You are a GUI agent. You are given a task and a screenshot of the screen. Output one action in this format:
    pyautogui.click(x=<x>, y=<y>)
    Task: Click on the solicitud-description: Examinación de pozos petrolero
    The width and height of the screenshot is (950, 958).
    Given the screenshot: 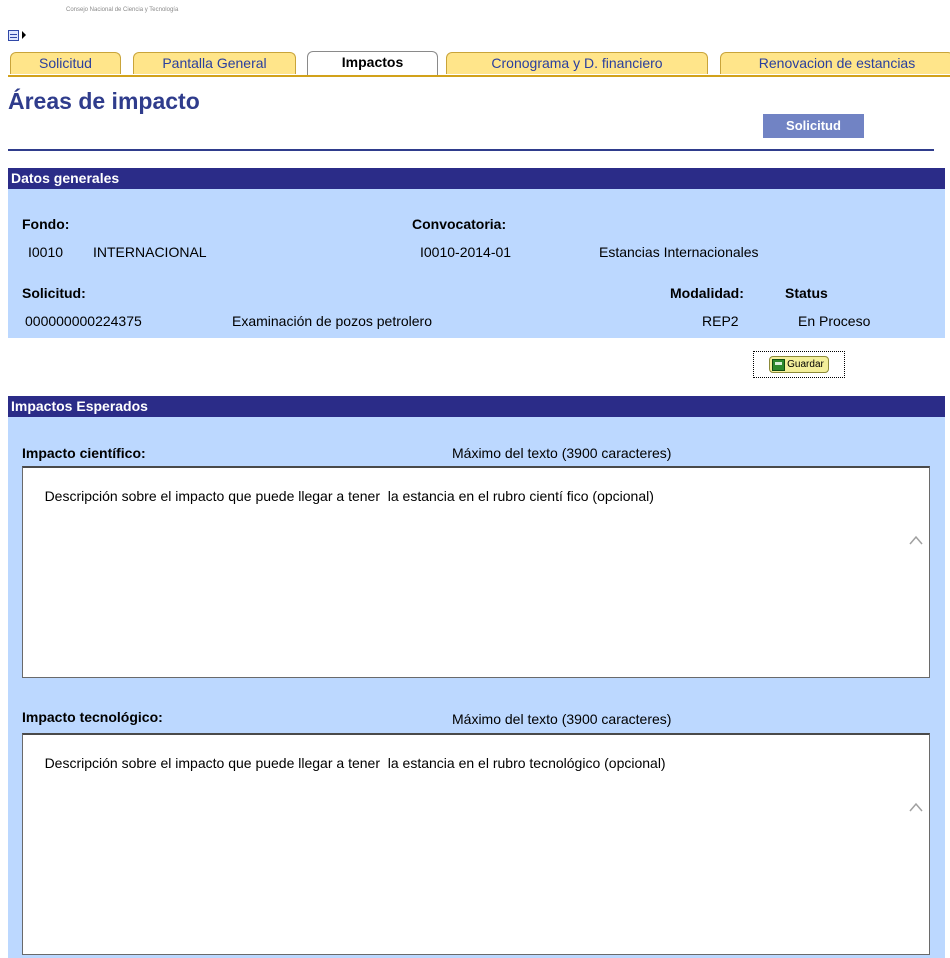 What is the action you would take?
    pyautogui.click(x=332, y=321)
    